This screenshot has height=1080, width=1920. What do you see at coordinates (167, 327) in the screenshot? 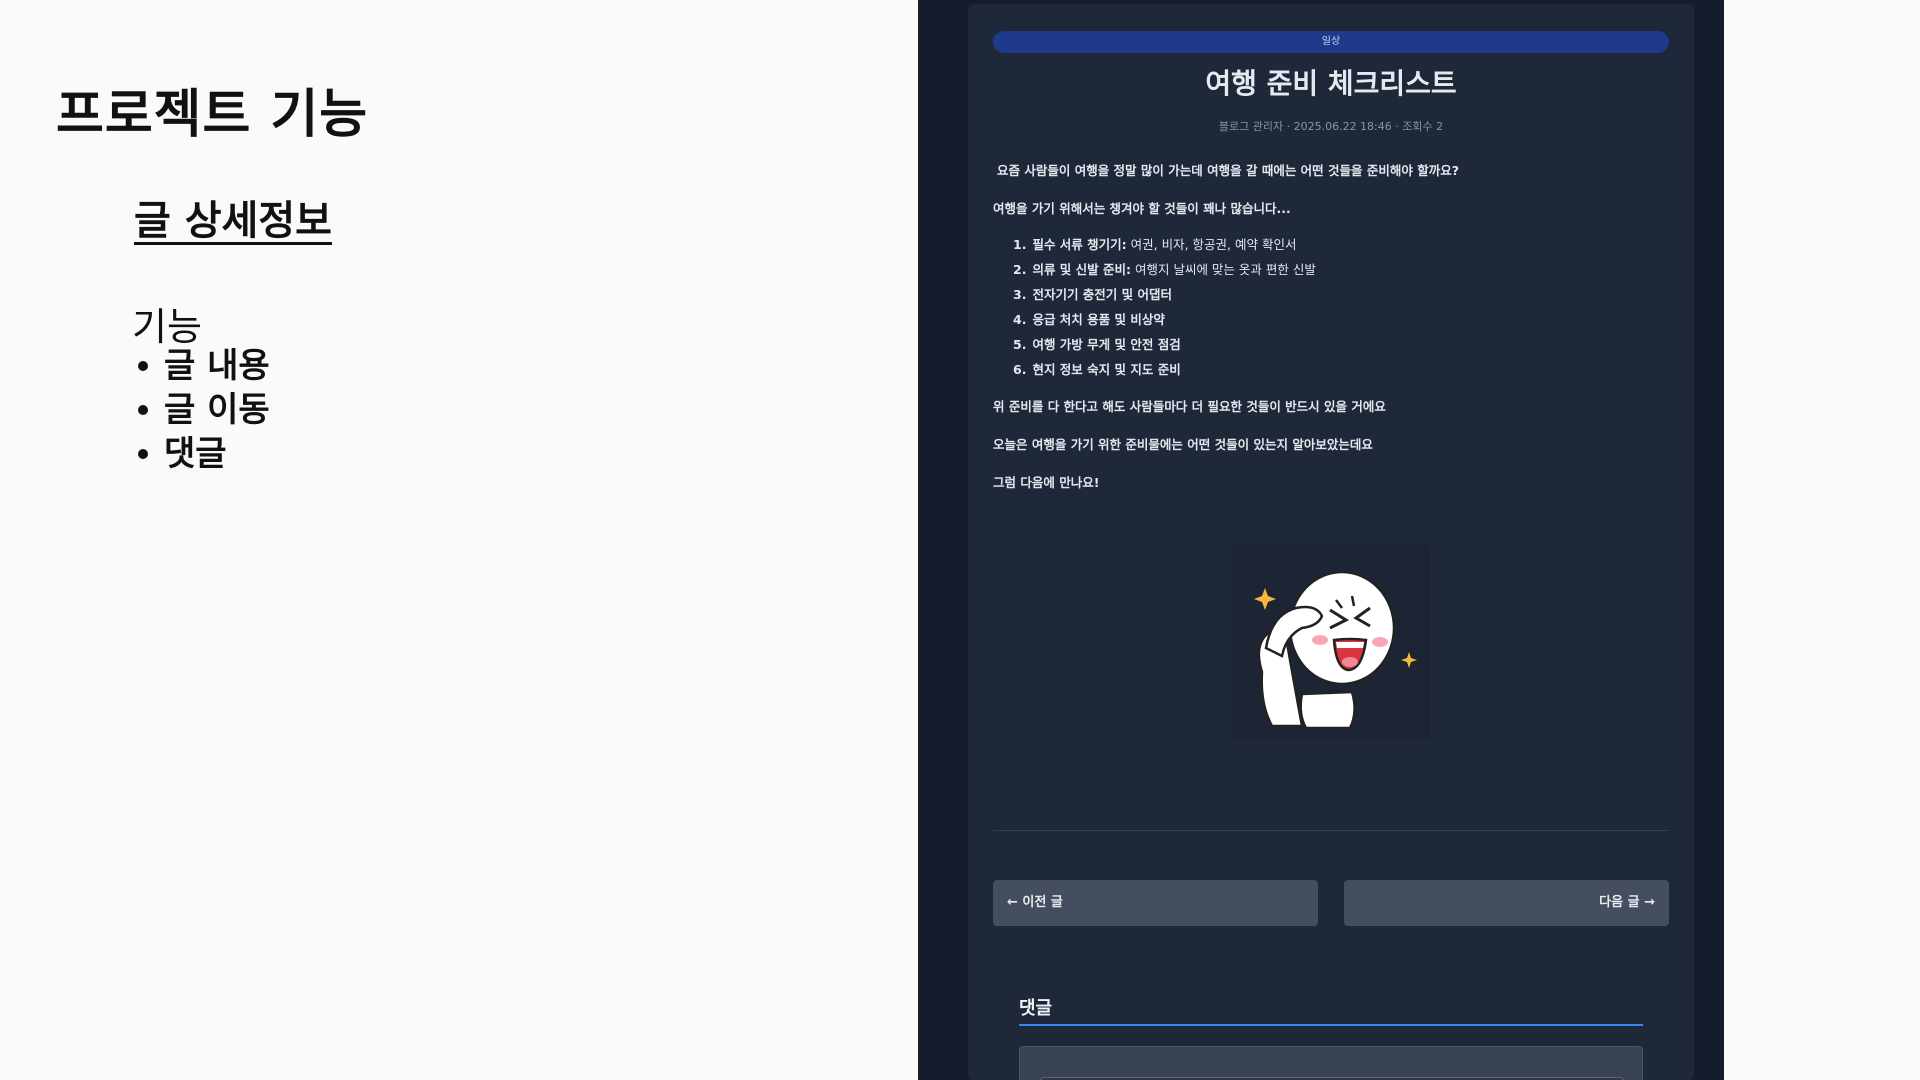
I see `feature-heading: 기능` at bounding box center [167, 327].